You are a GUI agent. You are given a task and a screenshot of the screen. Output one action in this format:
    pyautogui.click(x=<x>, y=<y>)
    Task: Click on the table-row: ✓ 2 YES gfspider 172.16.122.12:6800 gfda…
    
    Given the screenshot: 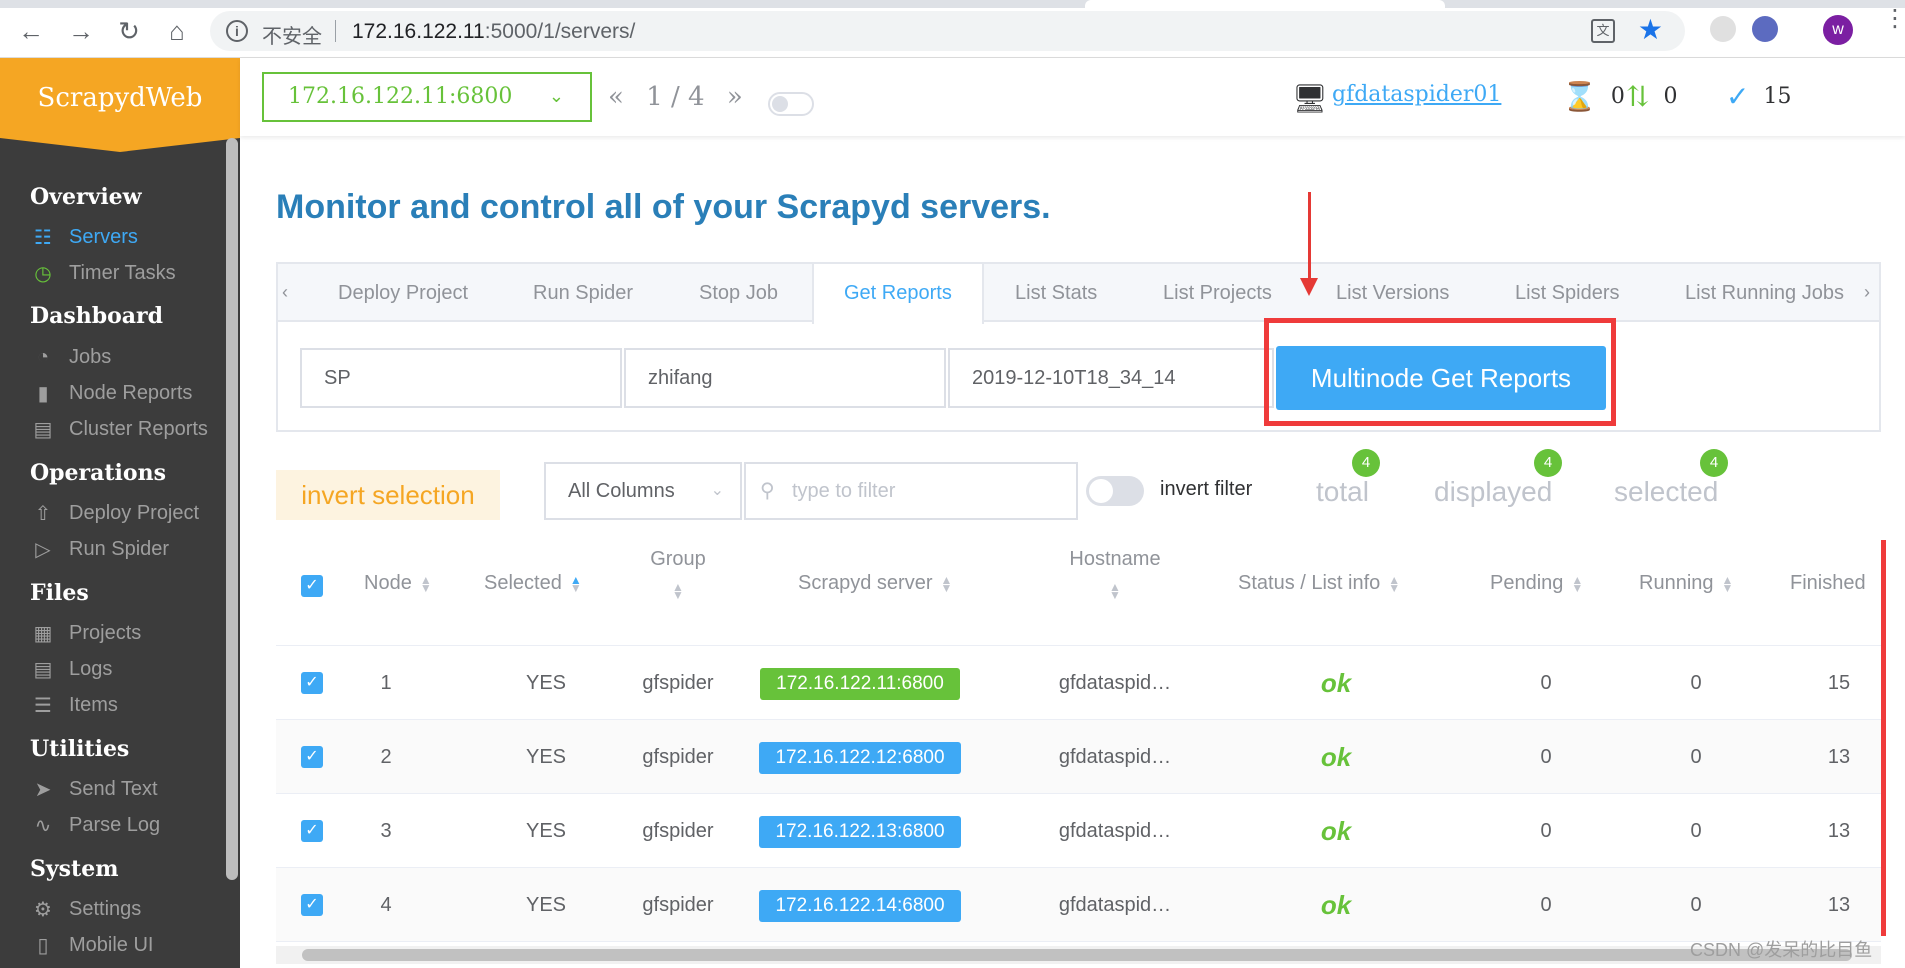 What is the action you would take?
    pyautogui.click(x=1078, y=757)
    